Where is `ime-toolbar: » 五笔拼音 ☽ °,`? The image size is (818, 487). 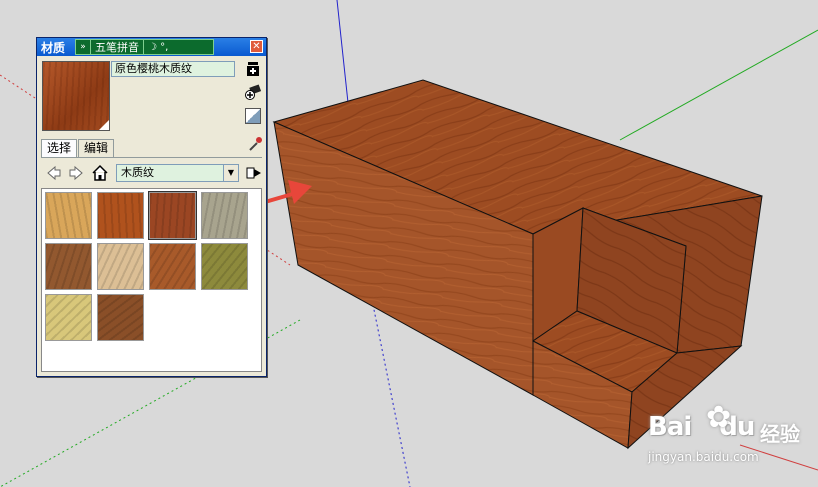
ime-toolbar: » 五笔拼音 ☽ °, is located at coordinates (144, 47).